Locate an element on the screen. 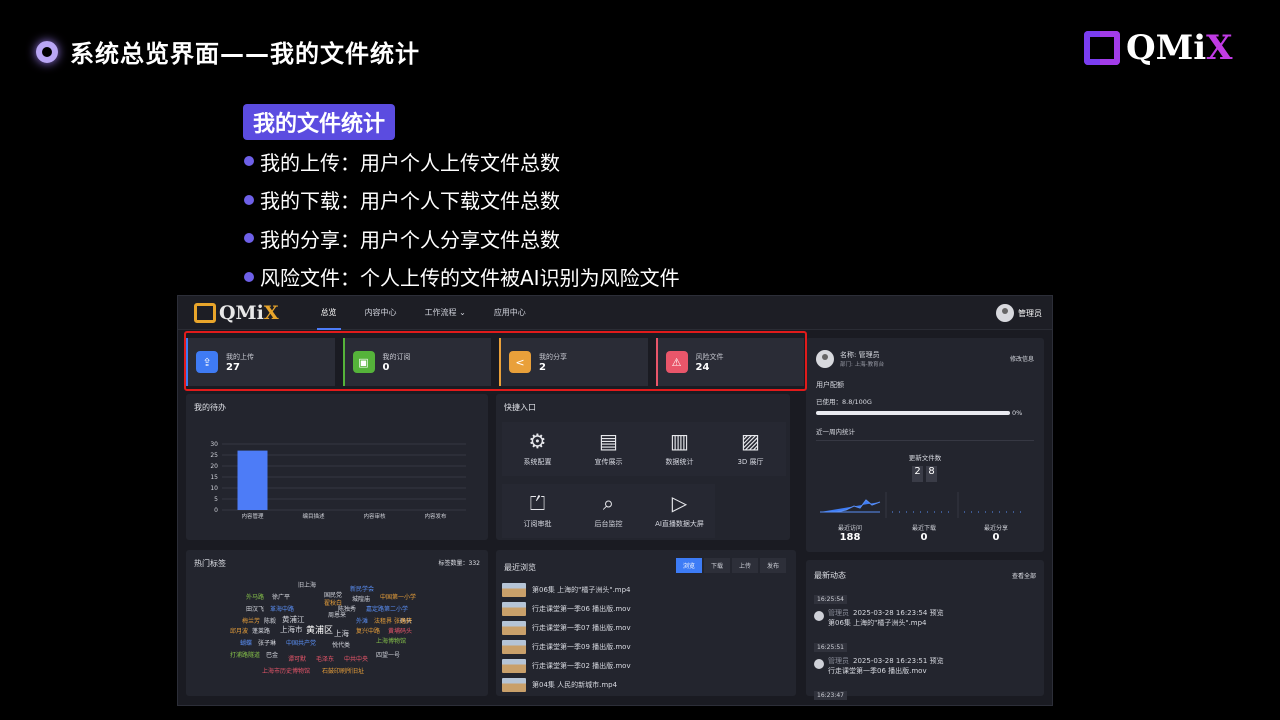  todo-bar-chart: 30 25 20 15 10 5 0 内容管理 编目描述 内容审核 内容发布 is located at coordinates (338, 480).